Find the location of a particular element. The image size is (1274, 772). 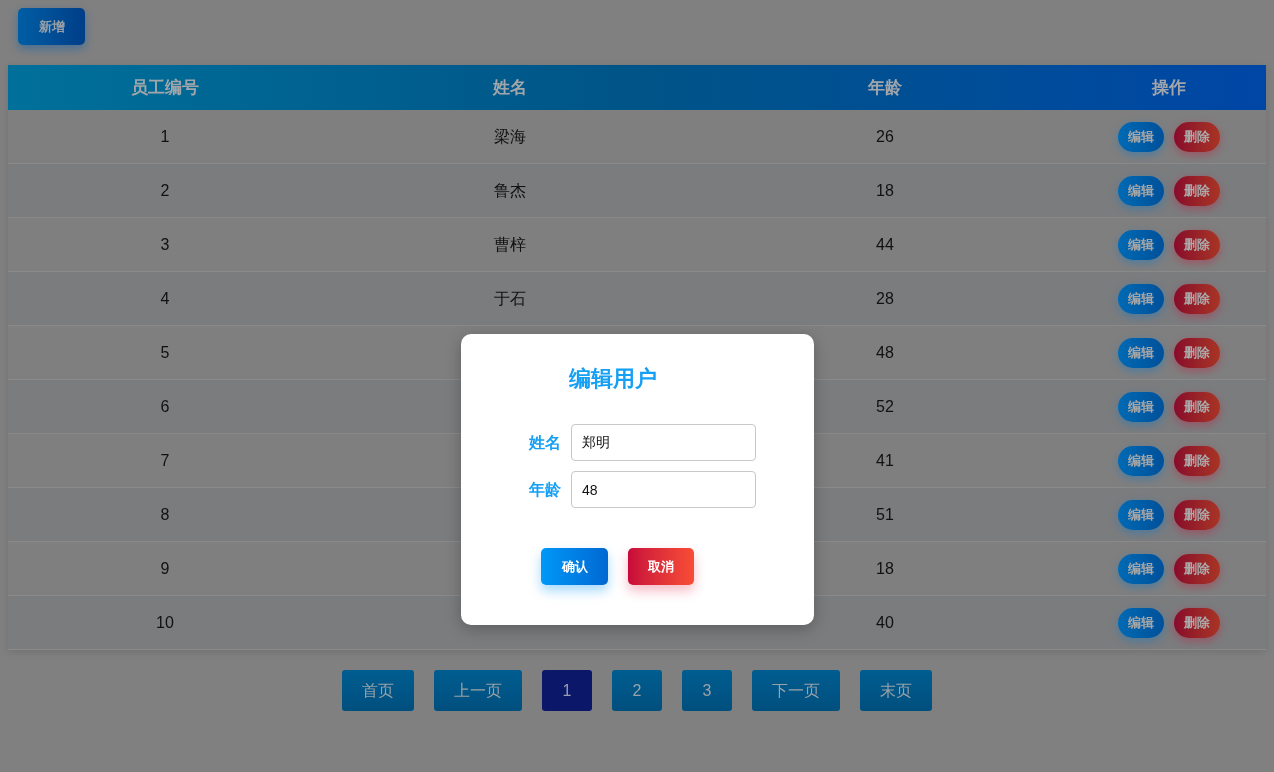

table-cell-text: 40 is located at coordinates (885, 622).